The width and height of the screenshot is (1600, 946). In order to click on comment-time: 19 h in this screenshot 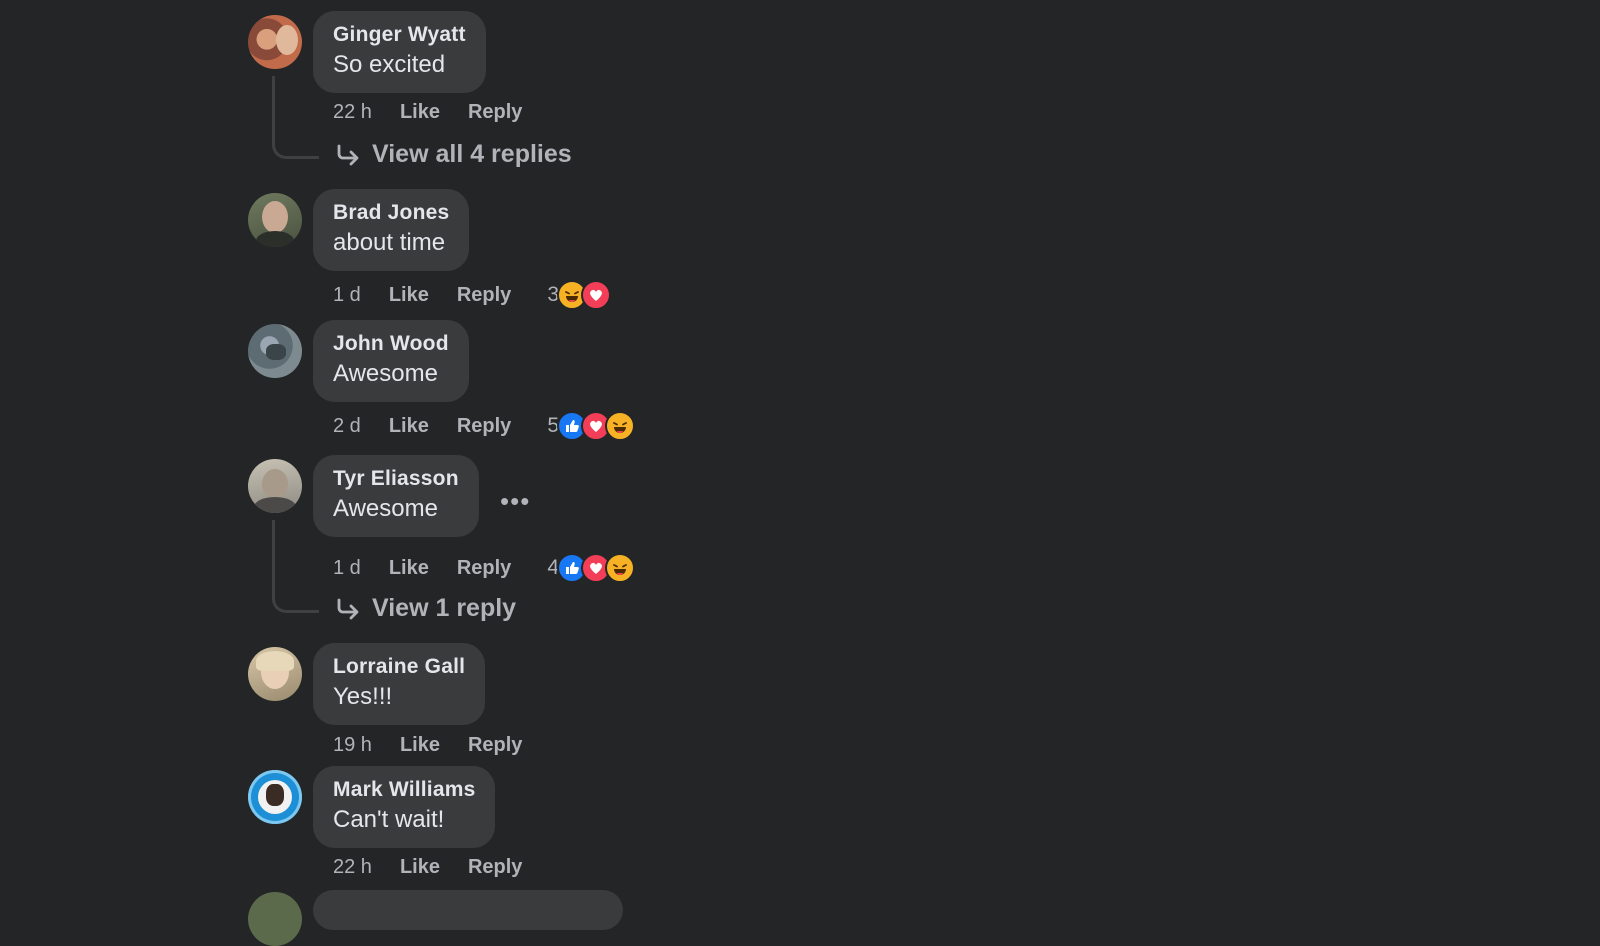, I will do `click(352, 745)`.